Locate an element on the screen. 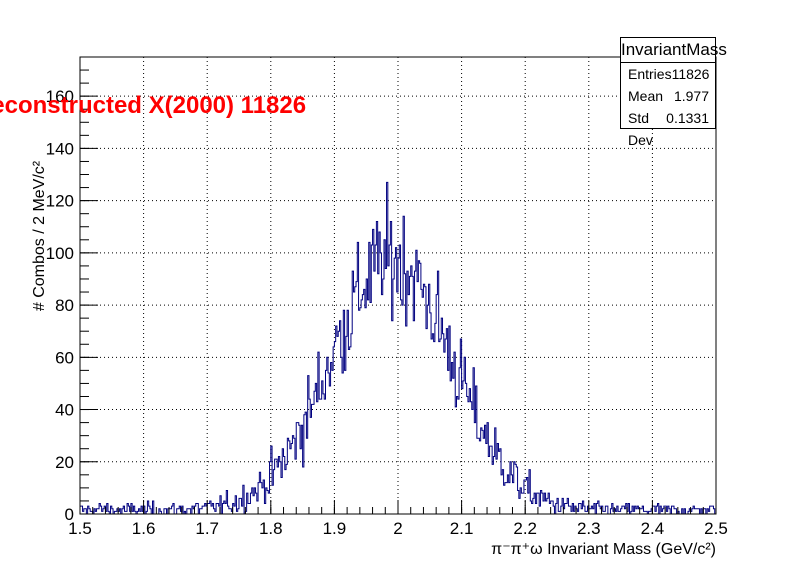  x-tick-label: 1.6 is located at coordinates (144, 528).